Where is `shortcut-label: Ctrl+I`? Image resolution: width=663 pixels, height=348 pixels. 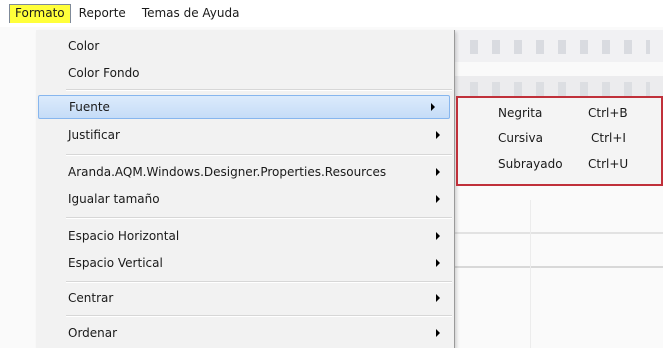
shortcut-label: Ctrl+I is located at coordinates (608, 138).